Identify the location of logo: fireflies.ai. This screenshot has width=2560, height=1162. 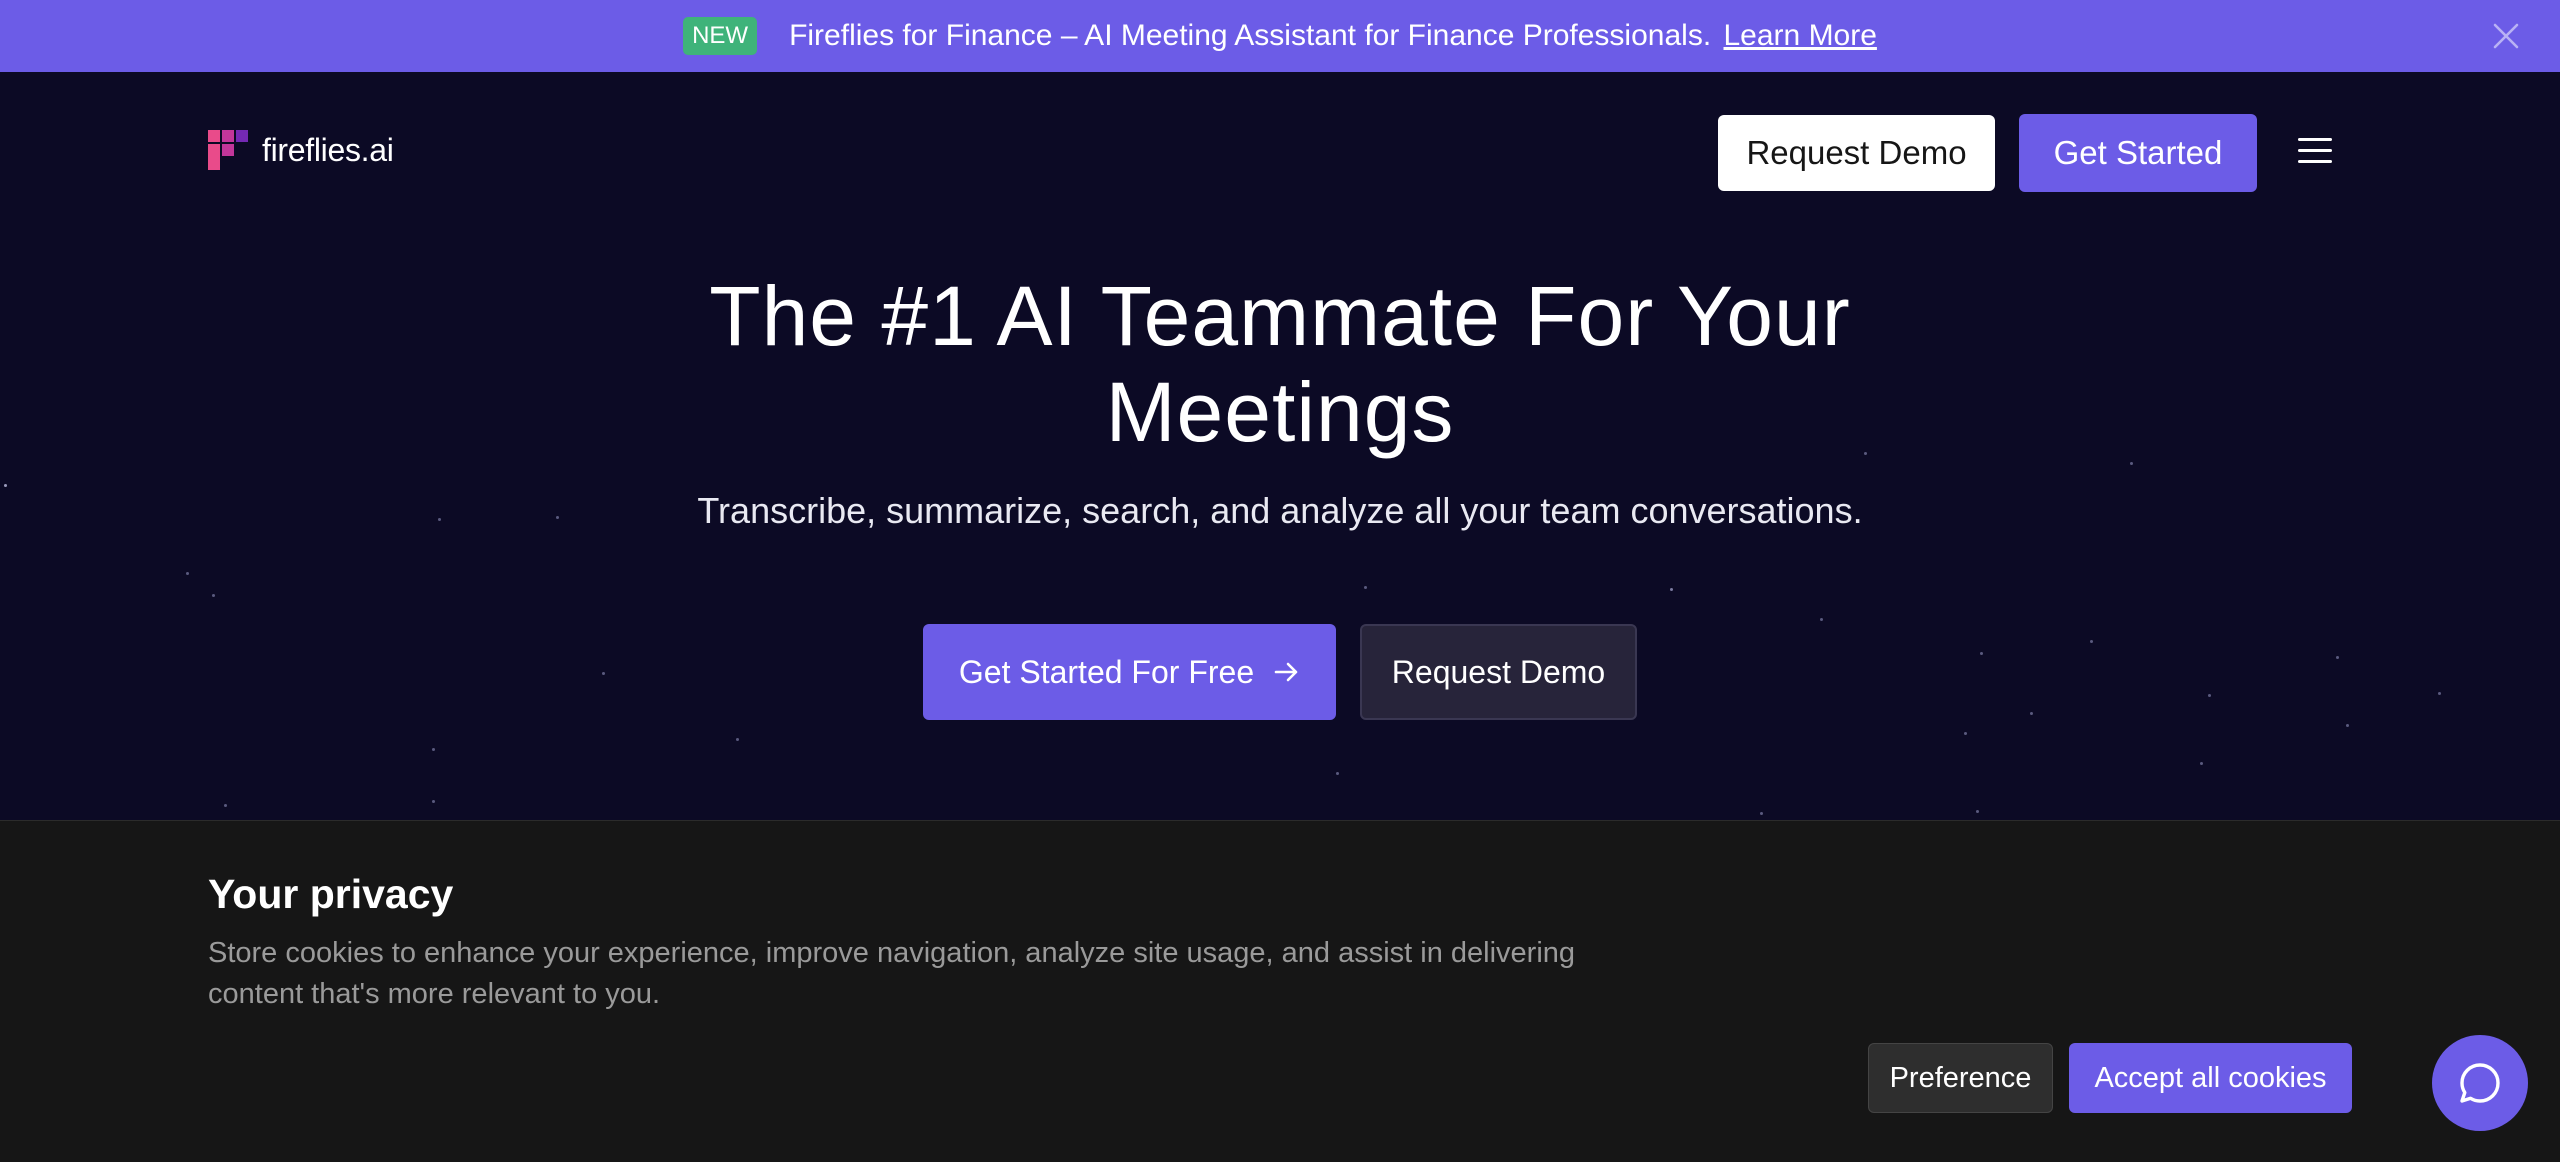
(301, 150).